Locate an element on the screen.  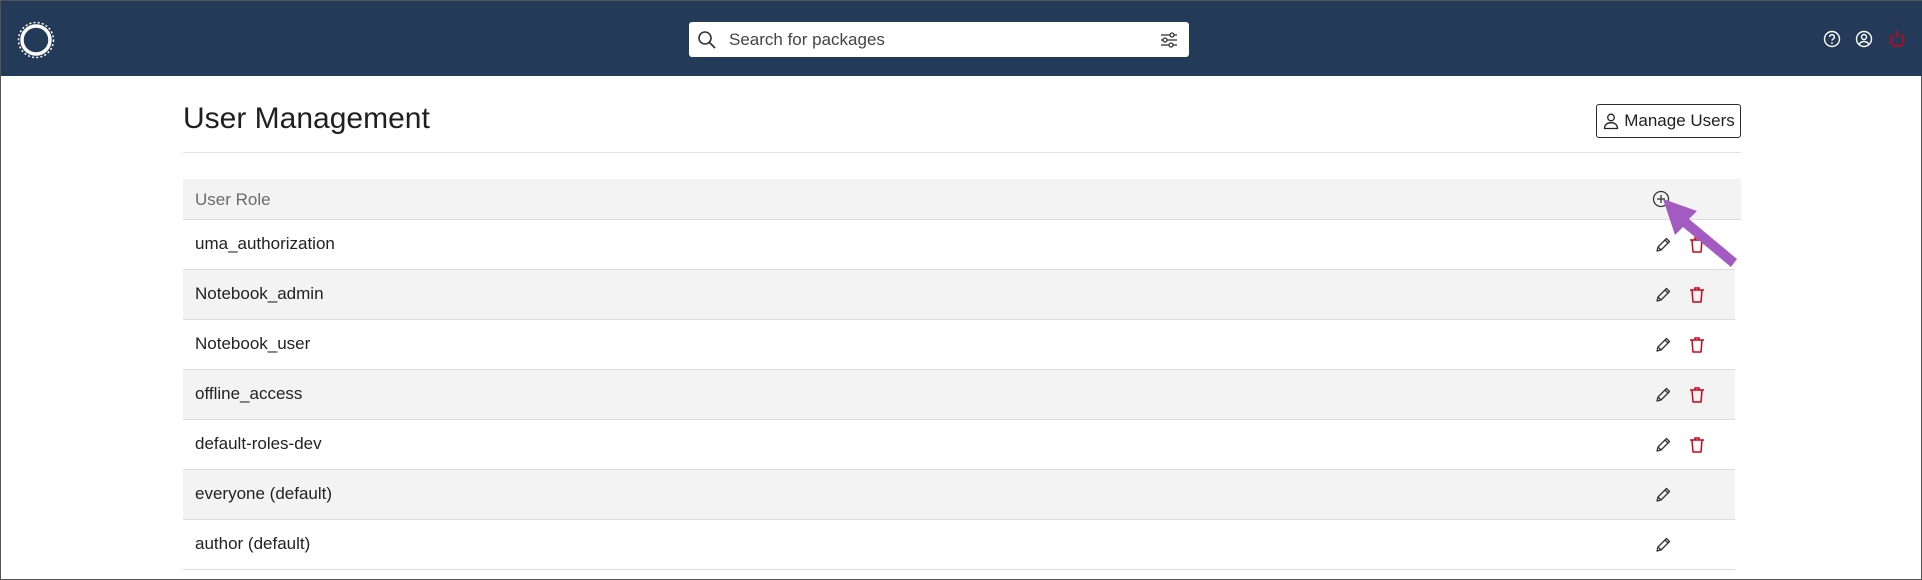
power-icon is located at coordinates (1897, 39).